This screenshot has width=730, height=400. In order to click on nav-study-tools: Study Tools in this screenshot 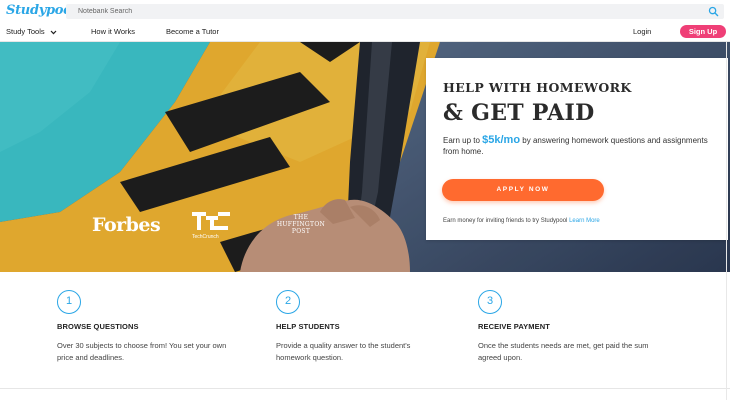, I will do `click(31, 31)`.